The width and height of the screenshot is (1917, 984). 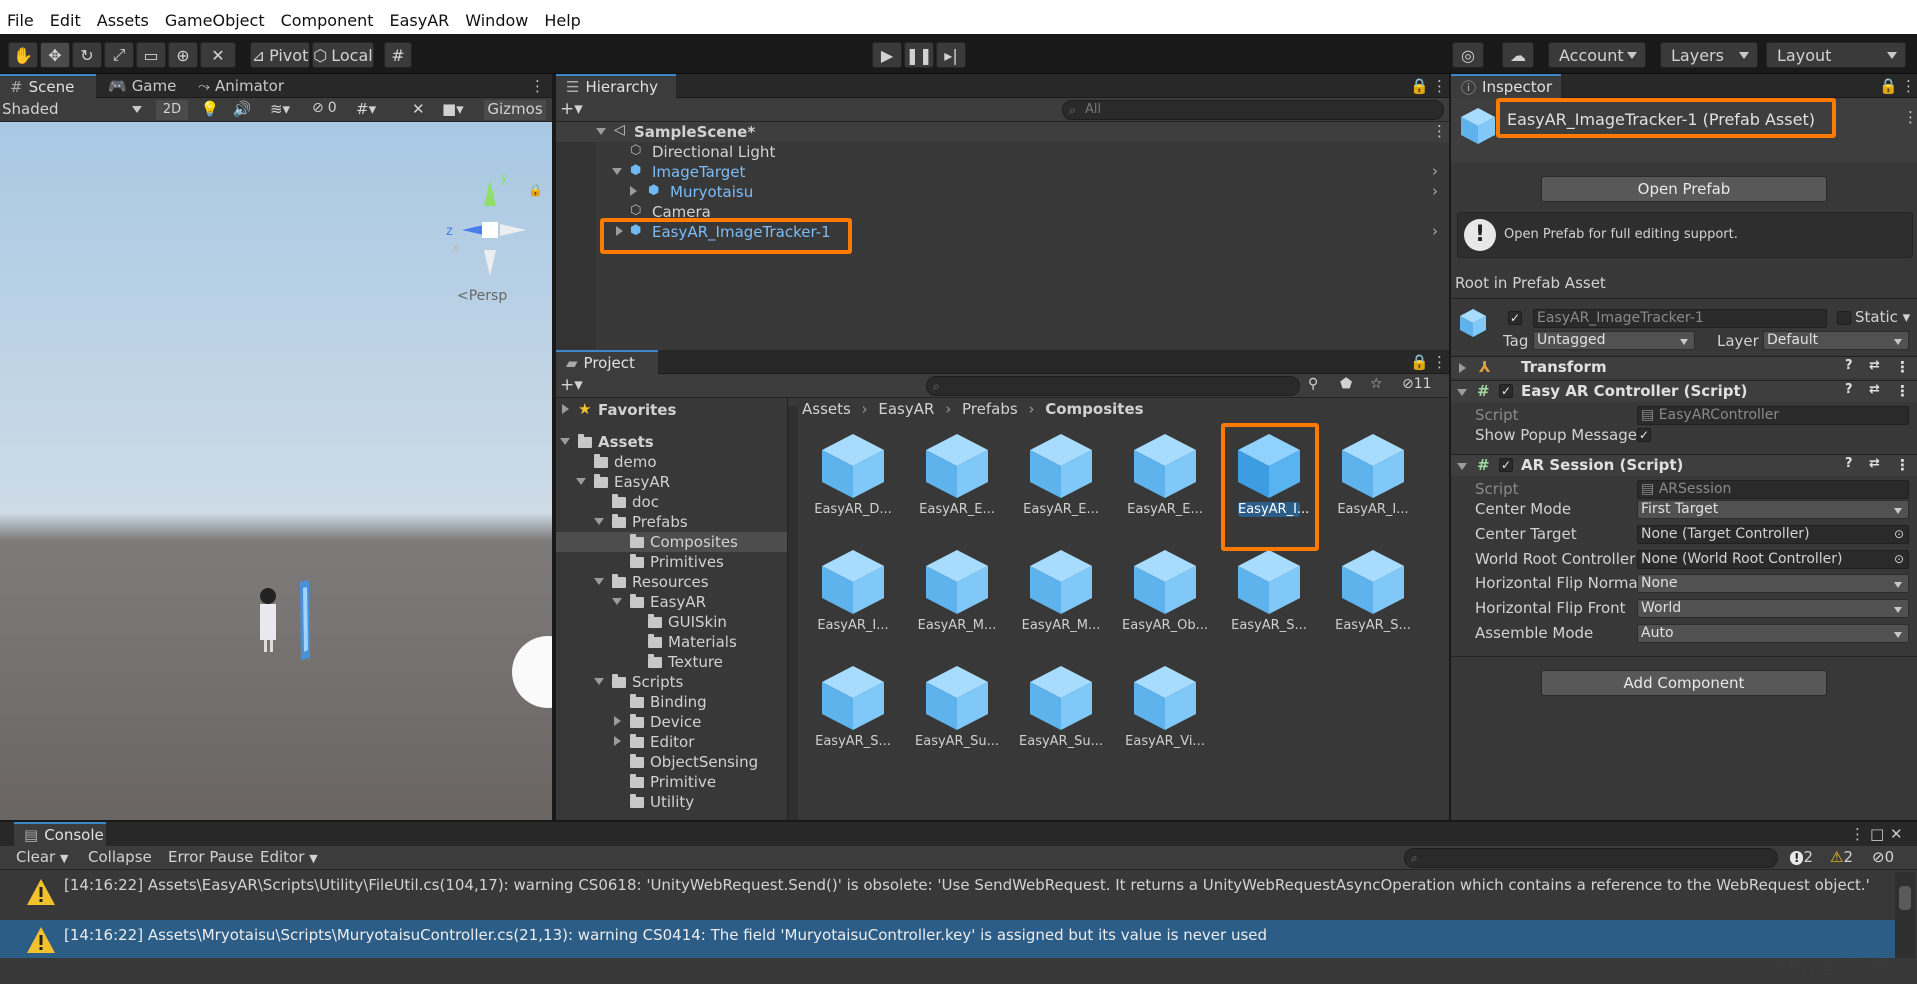 What do you see at coordinates (1346, 384) in the screenshot?
I see `filter-label-icon: ⬟` at bounding box center [1346, 384].